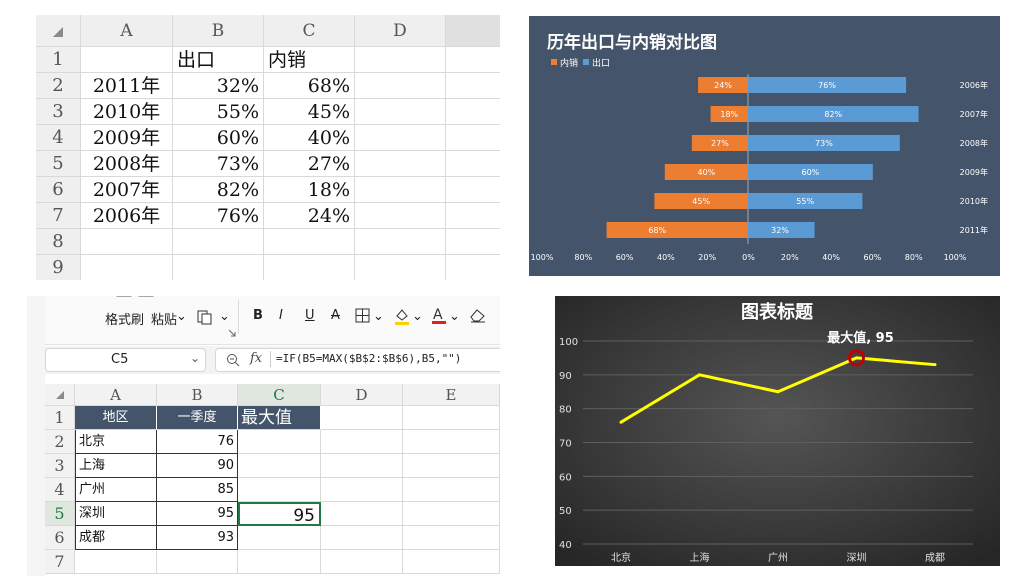 Image resolution: width=1035 pixels, height=576 pixels. I want to click on cell-E7, so click(473, 216).